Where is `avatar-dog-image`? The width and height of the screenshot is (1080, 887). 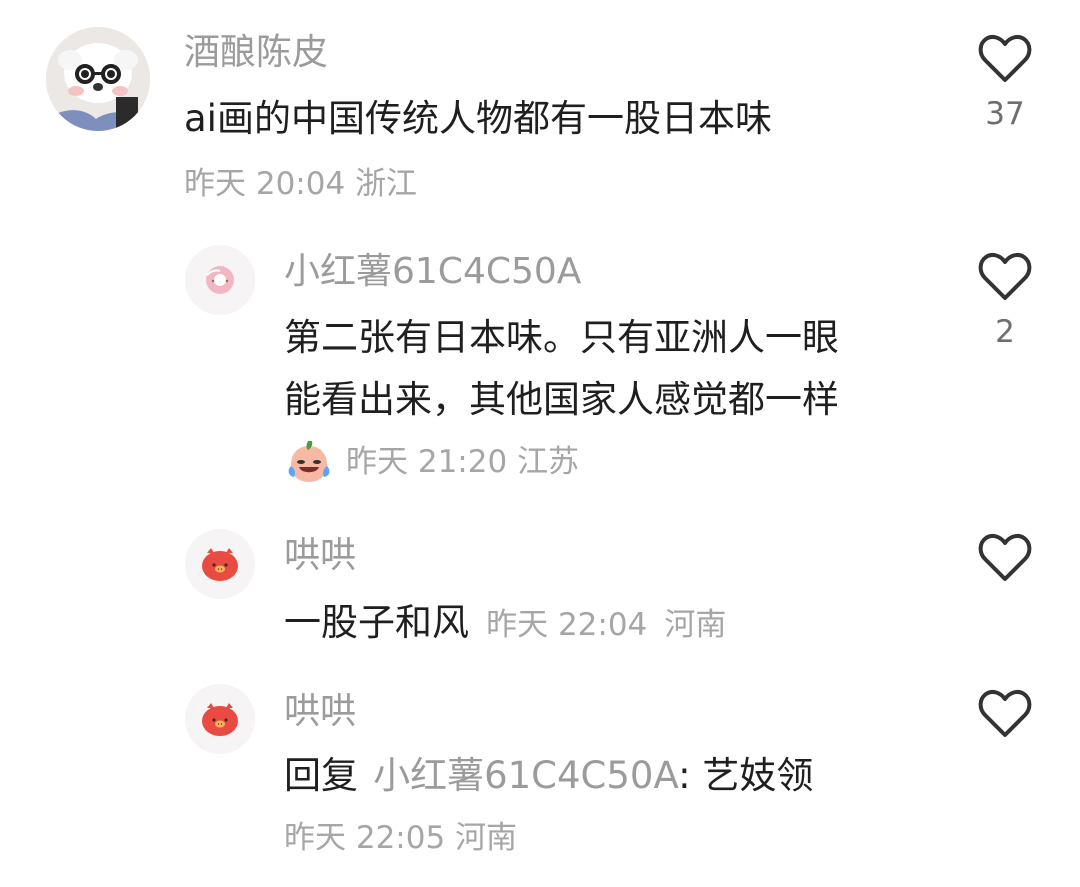 avatar-dog-image is located at coordinates (98, 79).